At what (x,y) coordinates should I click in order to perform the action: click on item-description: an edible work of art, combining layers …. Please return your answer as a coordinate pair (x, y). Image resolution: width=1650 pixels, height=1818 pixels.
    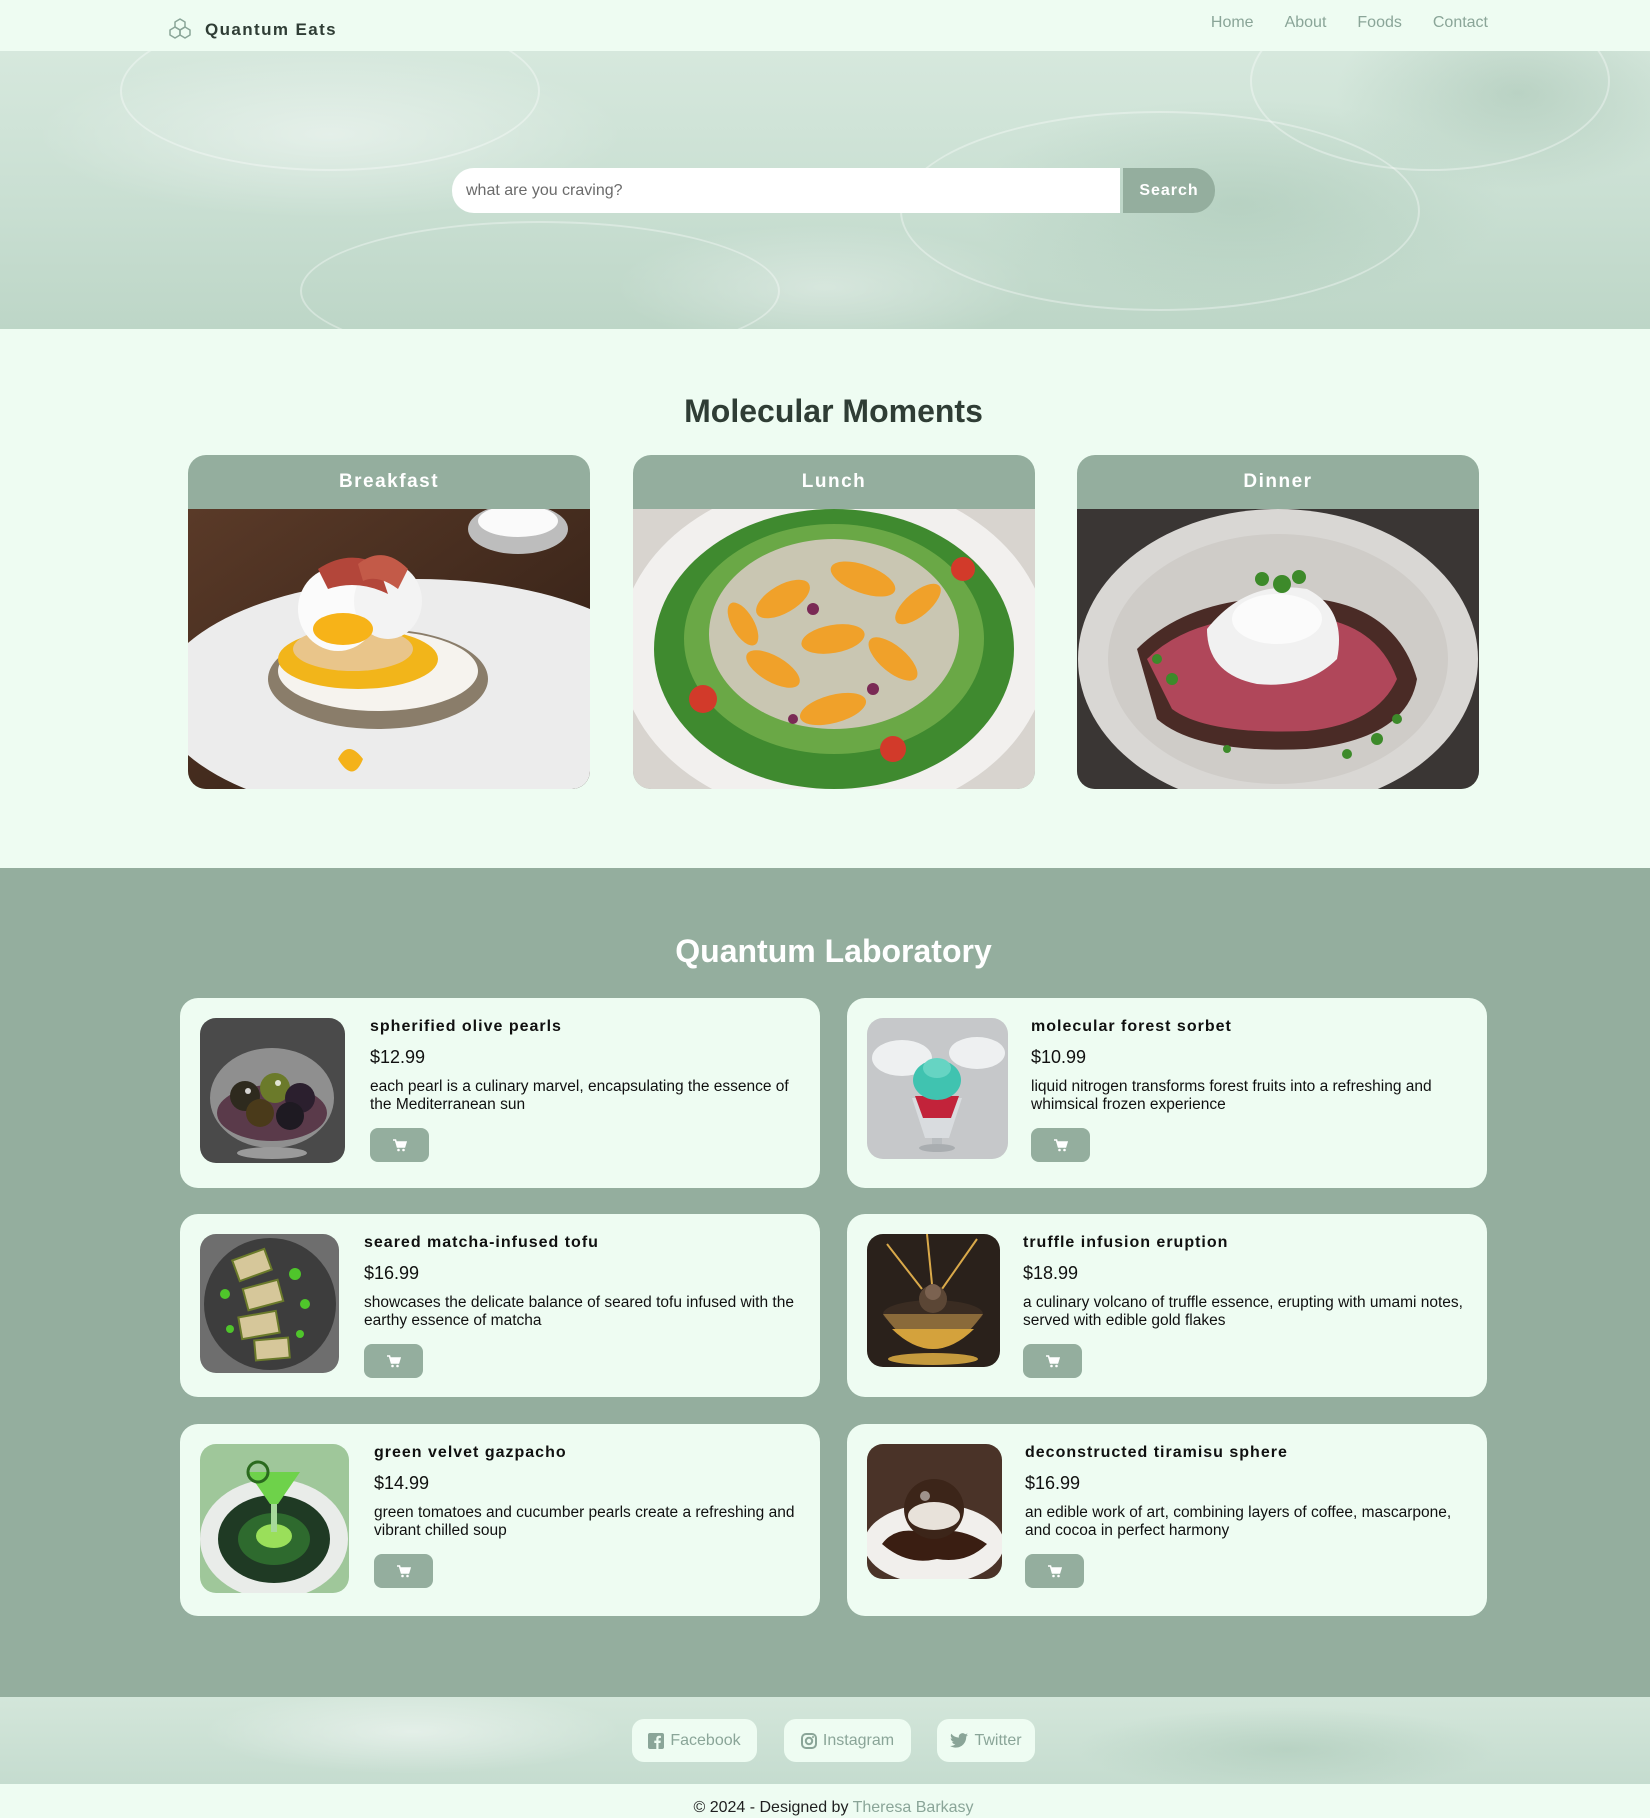
    Looking at the image, I should click on (1238, 1521).